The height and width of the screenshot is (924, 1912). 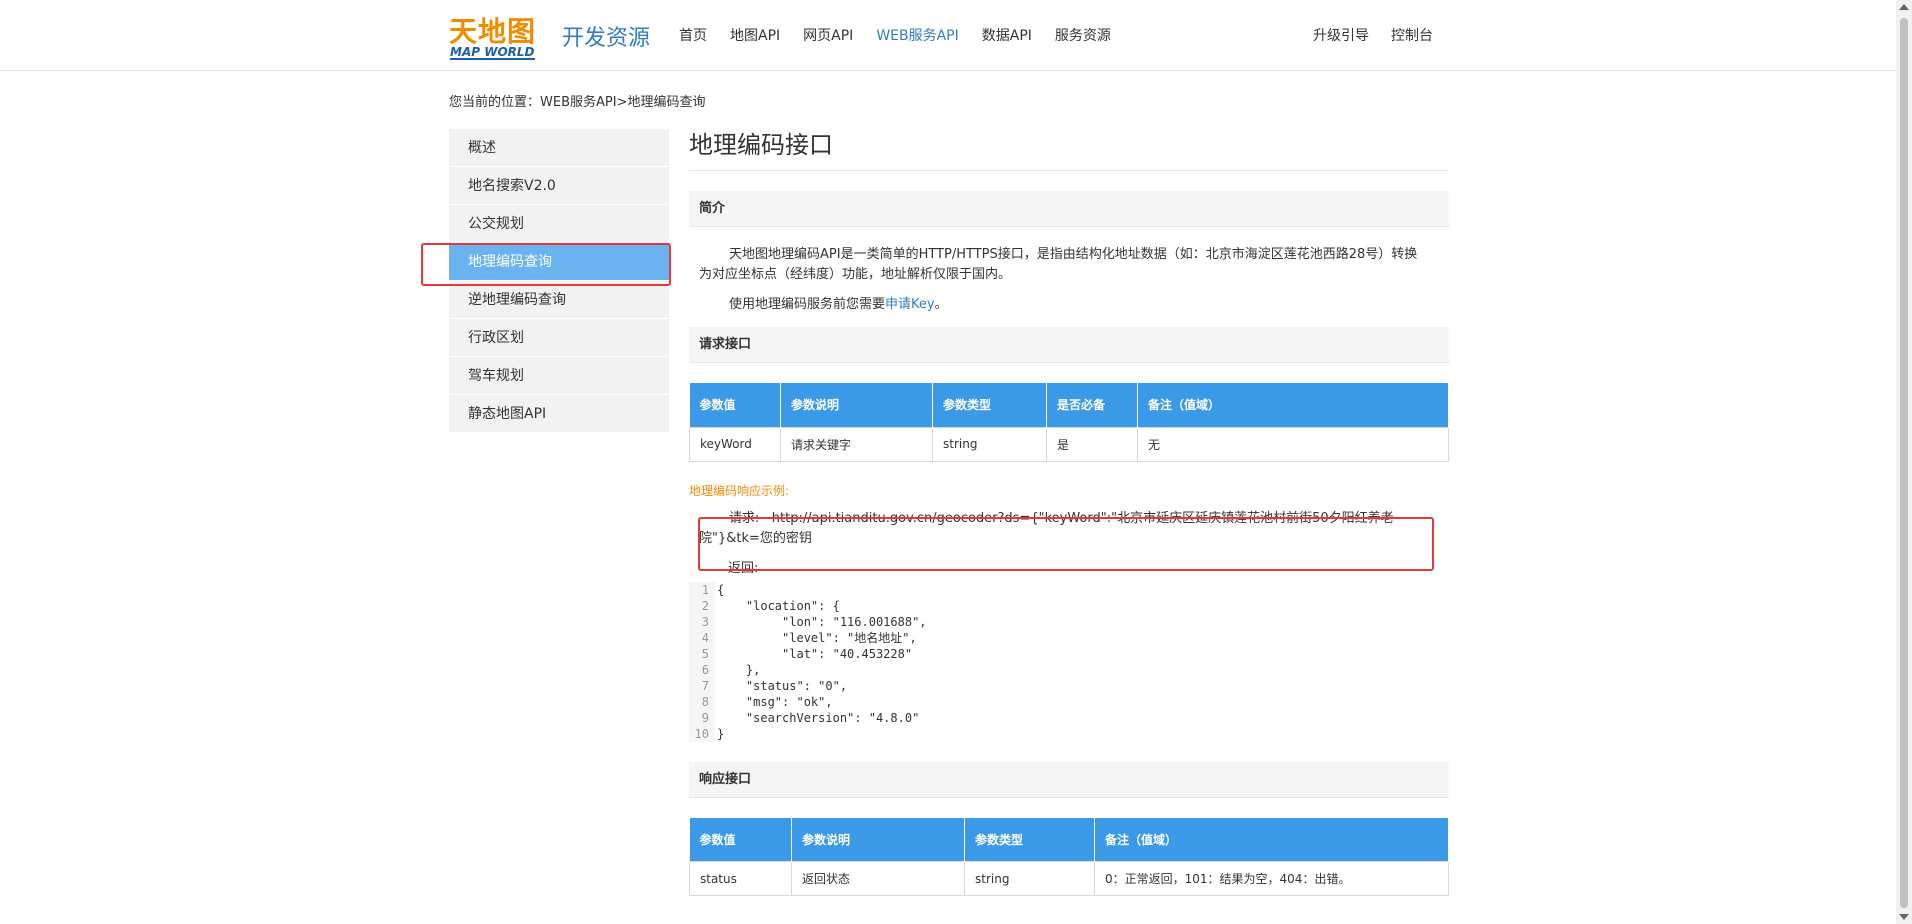 I want to click on sidebar-item-reverse-geocoding: 逆地理编码查询, so click(x=559, y=300).